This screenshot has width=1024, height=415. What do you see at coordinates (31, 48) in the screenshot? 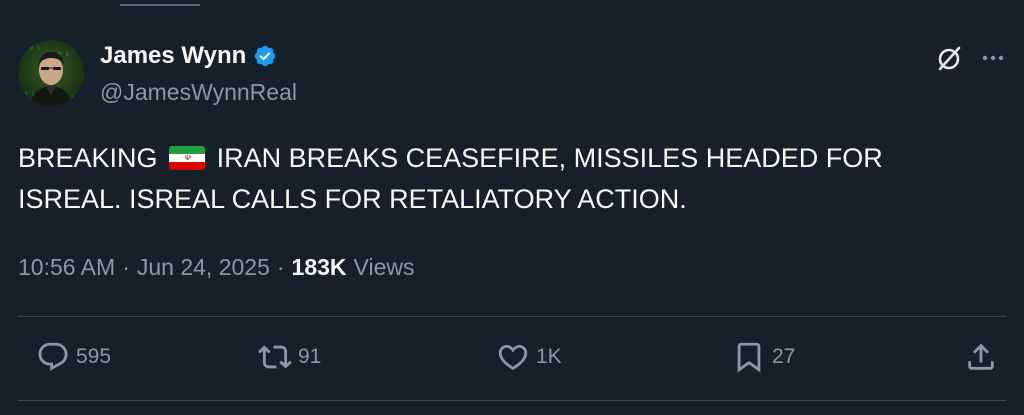
I see `svg-text: 1 0 1` at bounding box center [31, 48].